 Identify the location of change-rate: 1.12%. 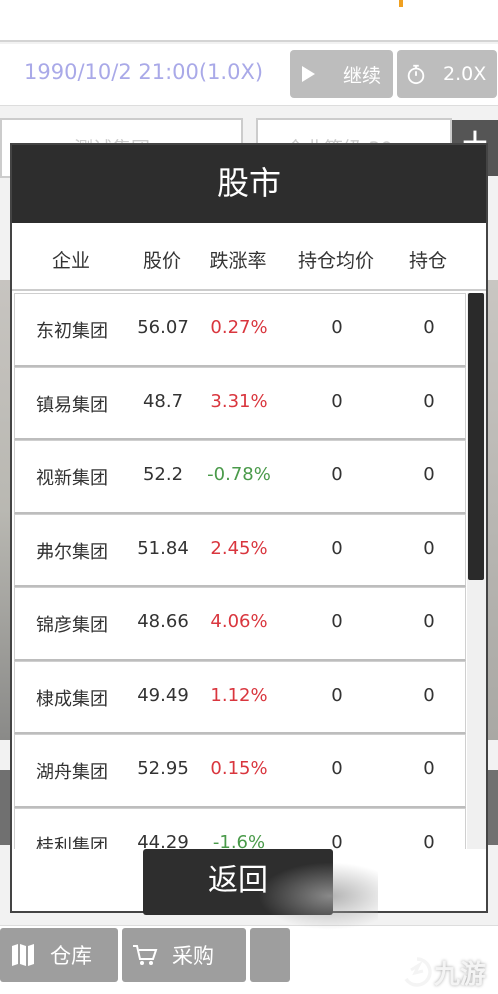
(239, 695).